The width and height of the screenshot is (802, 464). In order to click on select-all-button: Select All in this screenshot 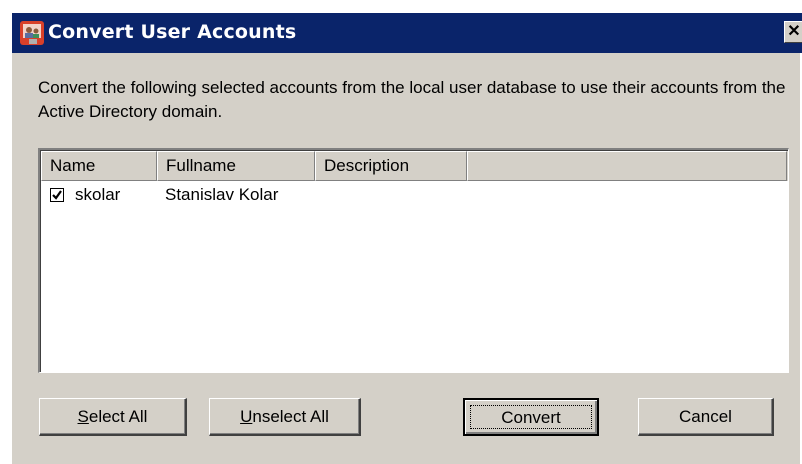, I will do `click(113, 417)`.